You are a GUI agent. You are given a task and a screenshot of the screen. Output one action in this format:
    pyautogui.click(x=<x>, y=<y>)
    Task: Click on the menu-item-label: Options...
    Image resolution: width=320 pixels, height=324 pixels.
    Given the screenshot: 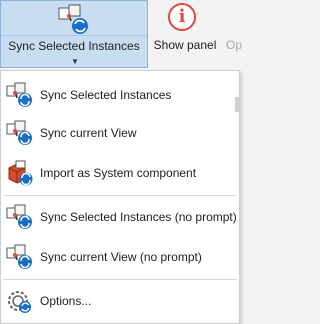 What is the action you would take?
    pyautogui.click(x=66, y=301)
    